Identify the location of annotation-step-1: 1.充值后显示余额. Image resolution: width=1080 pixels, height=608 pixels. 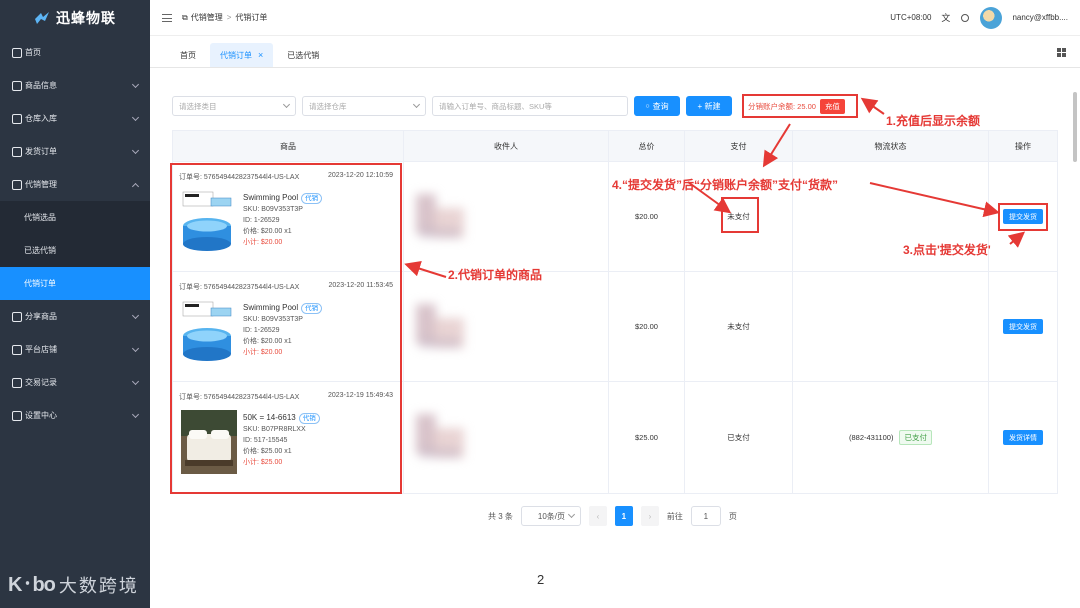
(933, 121).